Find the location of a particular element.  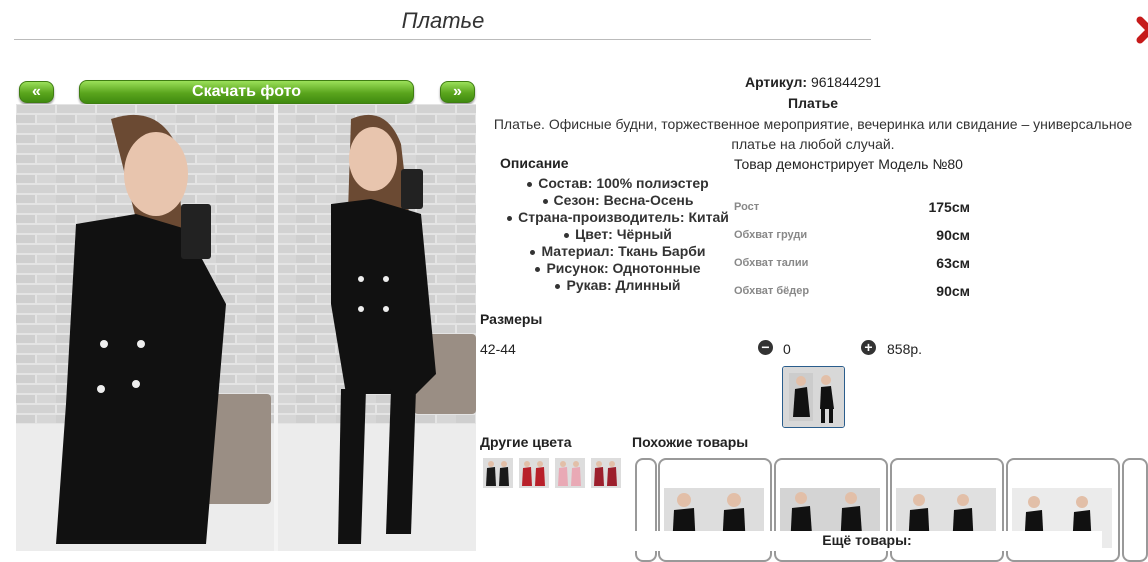

spec-item: Цвет: Чёрный is located at coordinates (618, 234).